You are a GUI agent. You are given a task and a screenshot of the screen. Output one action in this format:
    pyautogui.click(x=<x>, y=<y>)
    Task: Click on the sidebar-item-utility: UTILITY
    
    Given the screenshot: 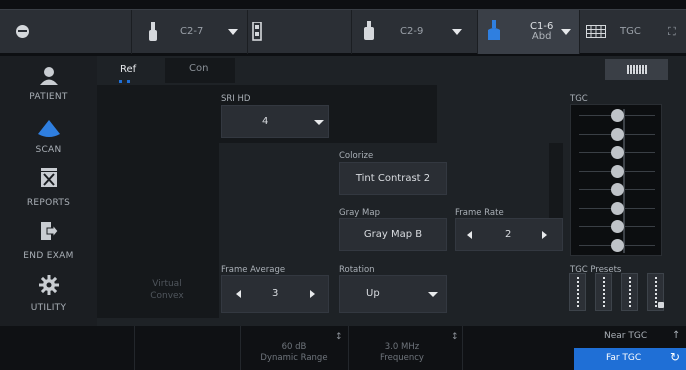 What is the action you would take?
    pyautogui.click(x=48, y=297)
    